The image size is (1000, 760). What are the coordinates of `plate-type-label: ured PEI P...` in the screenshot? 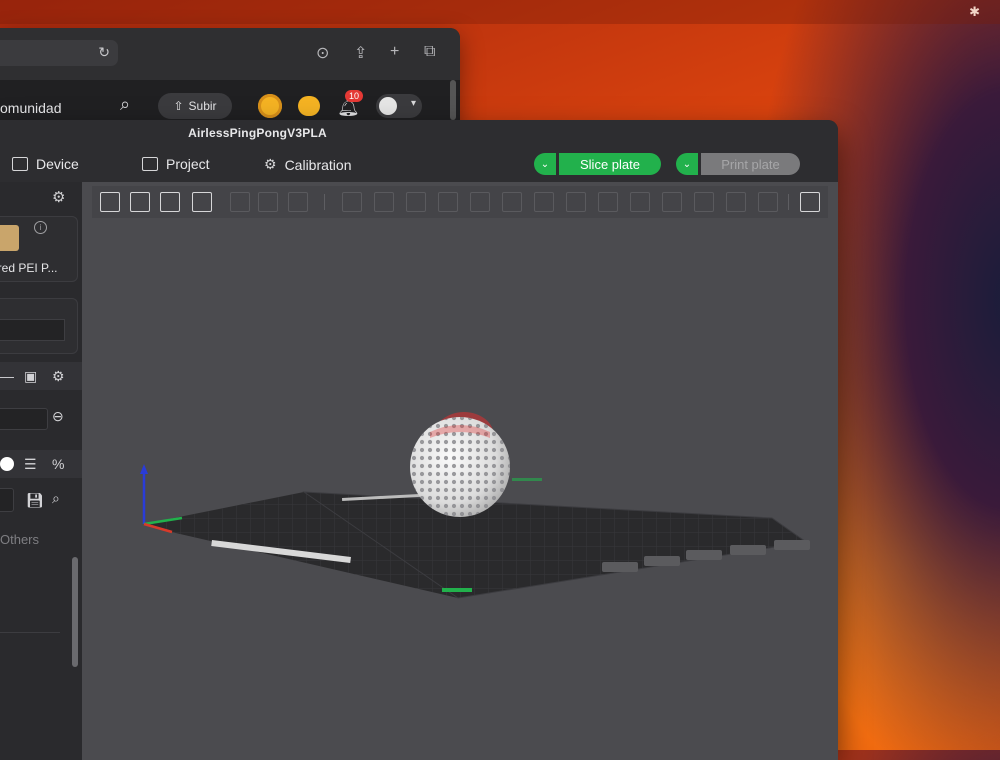 It's located at (29, 268).